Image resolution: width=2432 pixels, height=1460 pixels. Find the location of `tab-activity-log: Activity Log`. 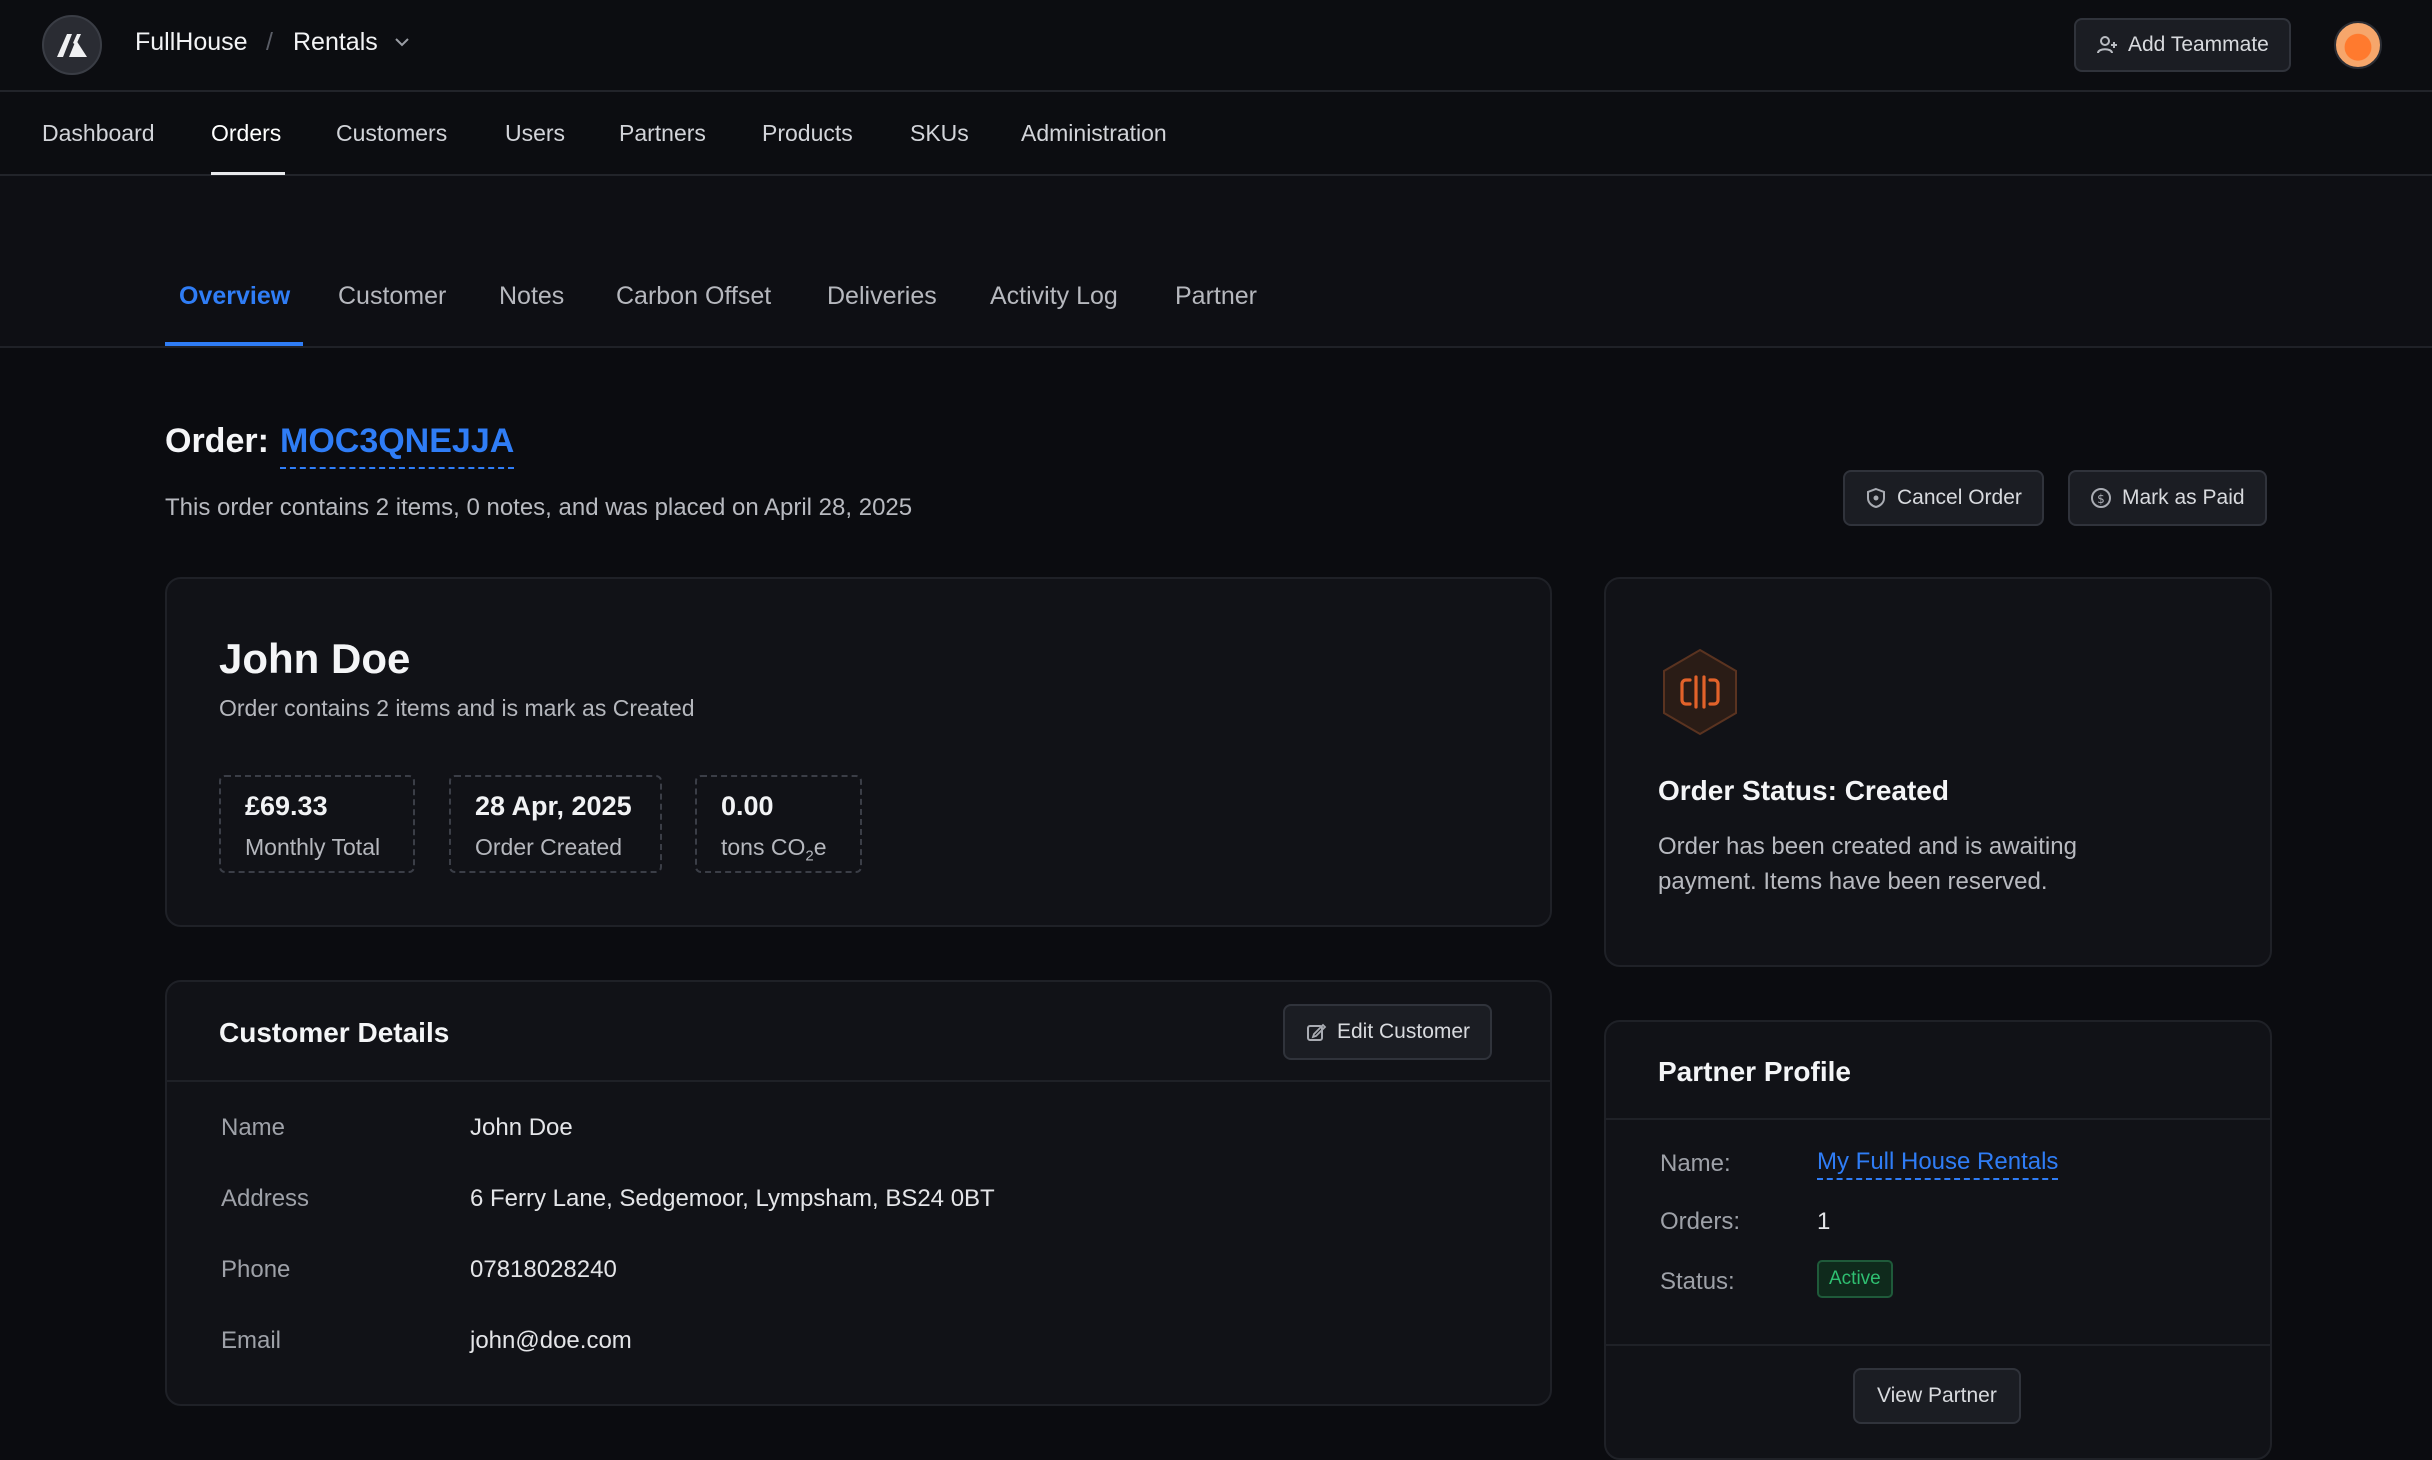

tab-activity-log: Activity Log is located at coordinates (1054, 296).